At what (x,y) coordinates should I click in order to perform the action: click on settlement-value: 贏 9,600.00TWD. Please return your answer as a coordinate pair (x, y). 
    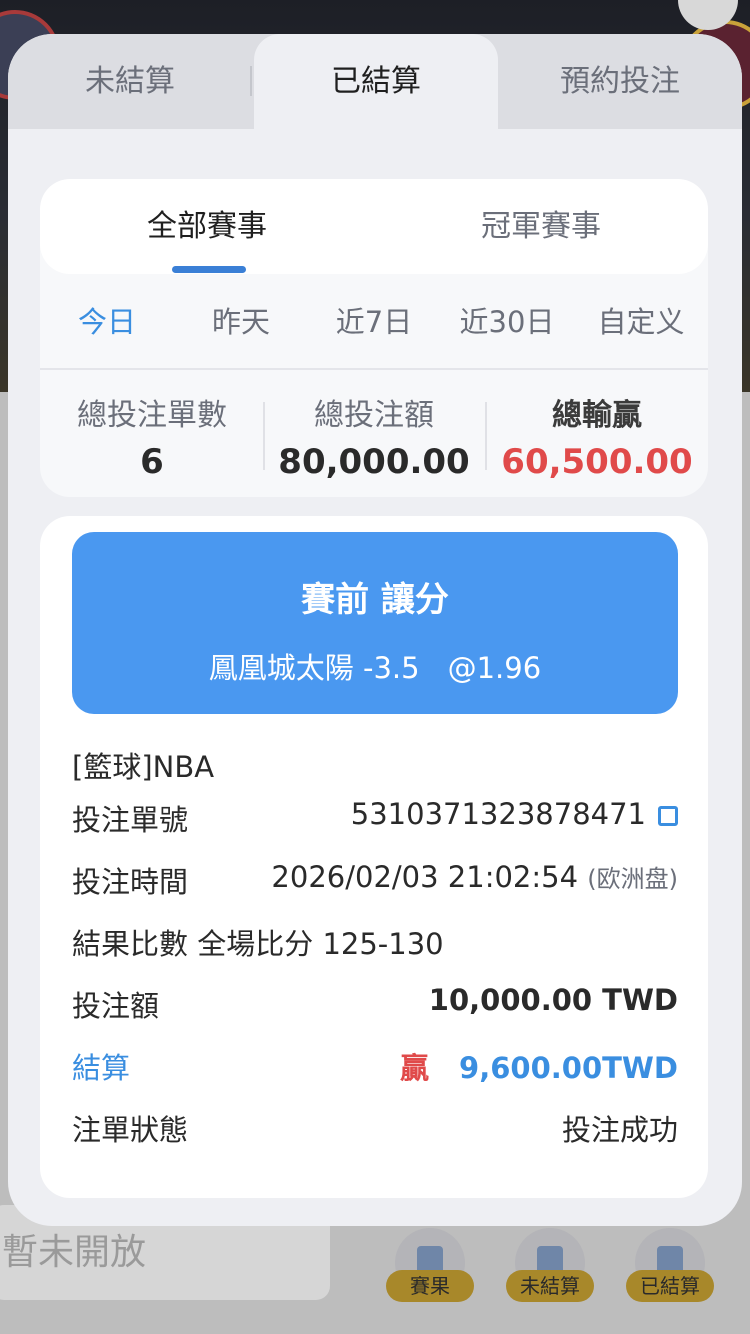
    Looking at the image, I should click on (539, 1066).